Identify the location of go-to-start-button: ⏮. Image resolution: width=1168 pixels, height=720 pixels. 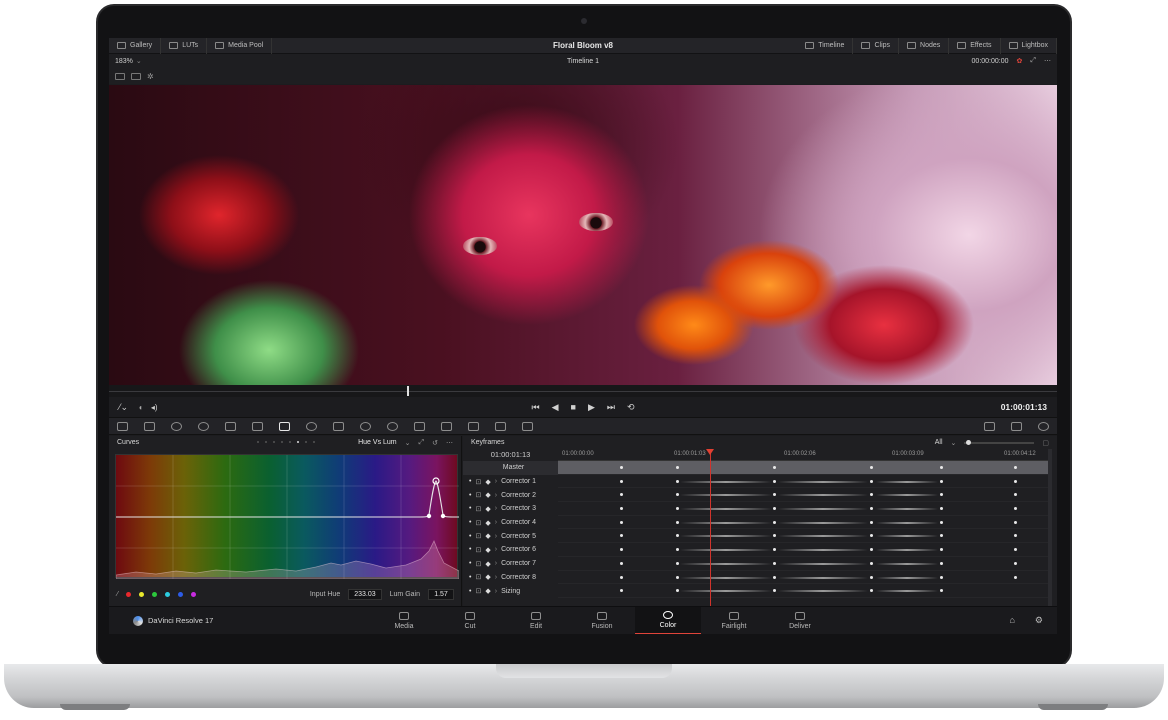
(535, 407).